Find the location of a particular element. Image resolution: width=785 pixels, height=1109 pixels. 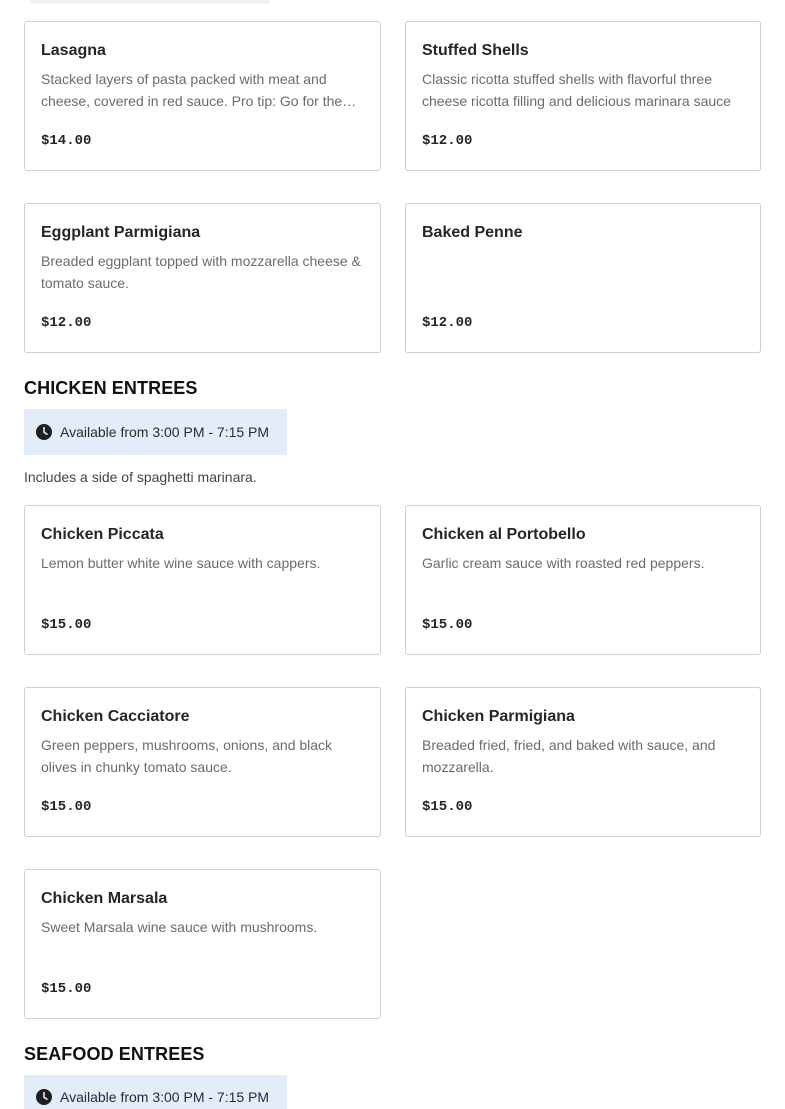

menu-item-name: Chicken Marsala is located at coordinates (104, 898).